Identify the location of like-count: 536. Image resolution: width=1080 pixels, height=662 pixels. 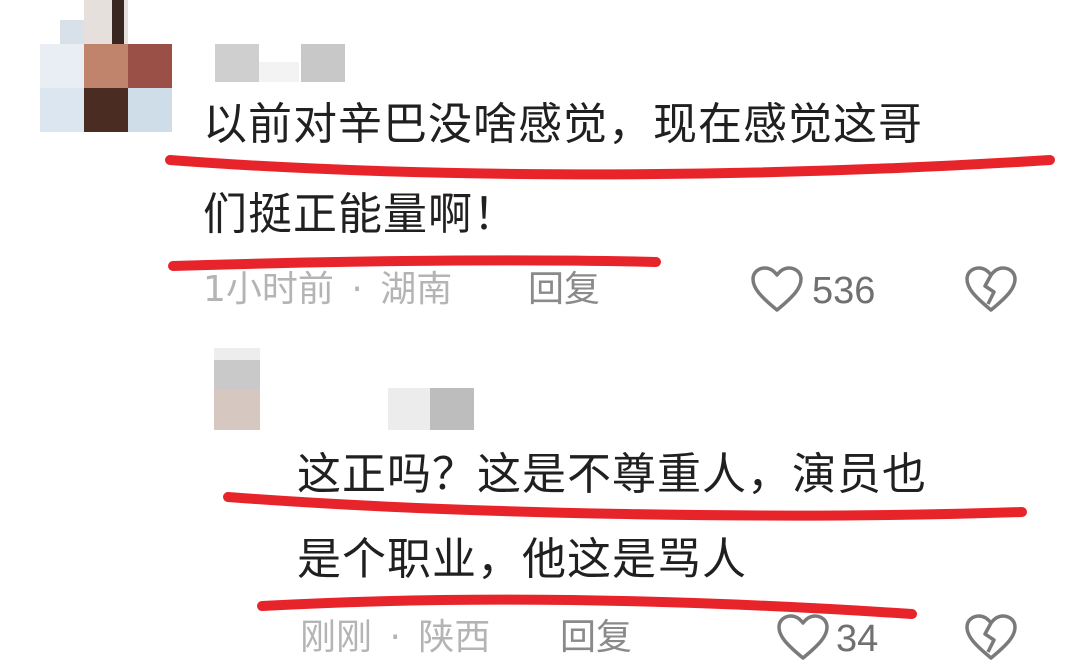
(844, 291).